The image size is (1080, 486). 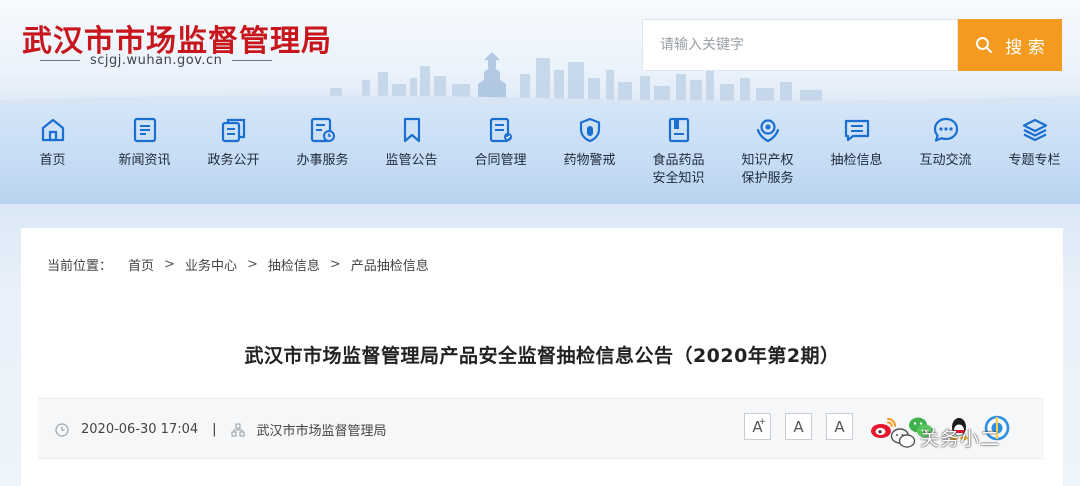 I want to click on nav-label: 政务公开, so click(x=233, y=160).